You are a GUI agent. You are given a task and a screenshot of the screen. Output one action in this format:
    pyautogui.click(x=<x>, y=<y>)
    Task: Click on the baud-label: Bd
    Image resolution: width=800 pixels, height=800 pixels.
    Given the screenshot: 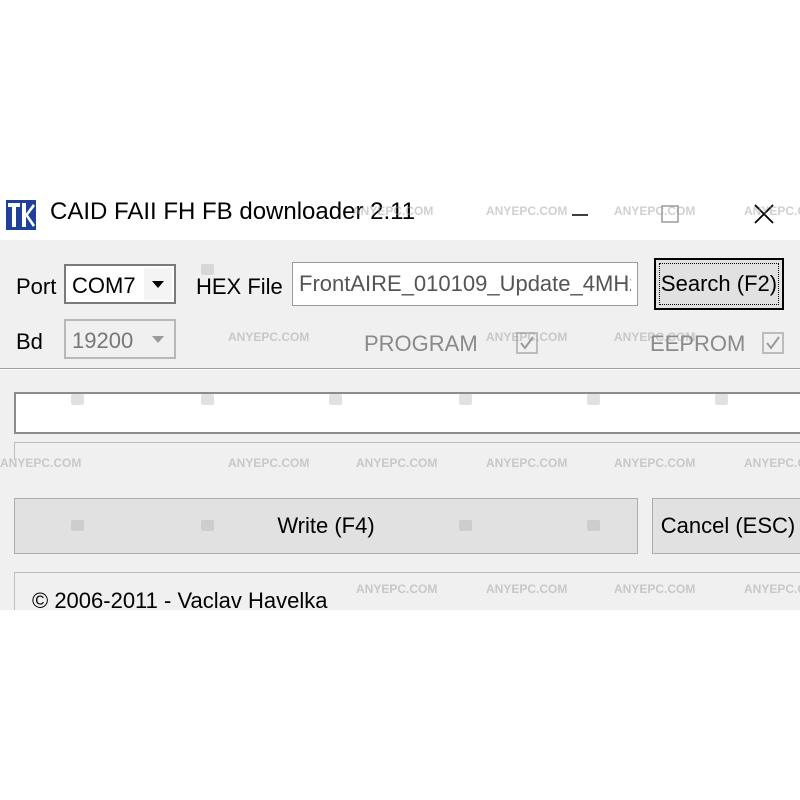 What is the action you would take?
    pyautogui.click(x=29, y=341)
    